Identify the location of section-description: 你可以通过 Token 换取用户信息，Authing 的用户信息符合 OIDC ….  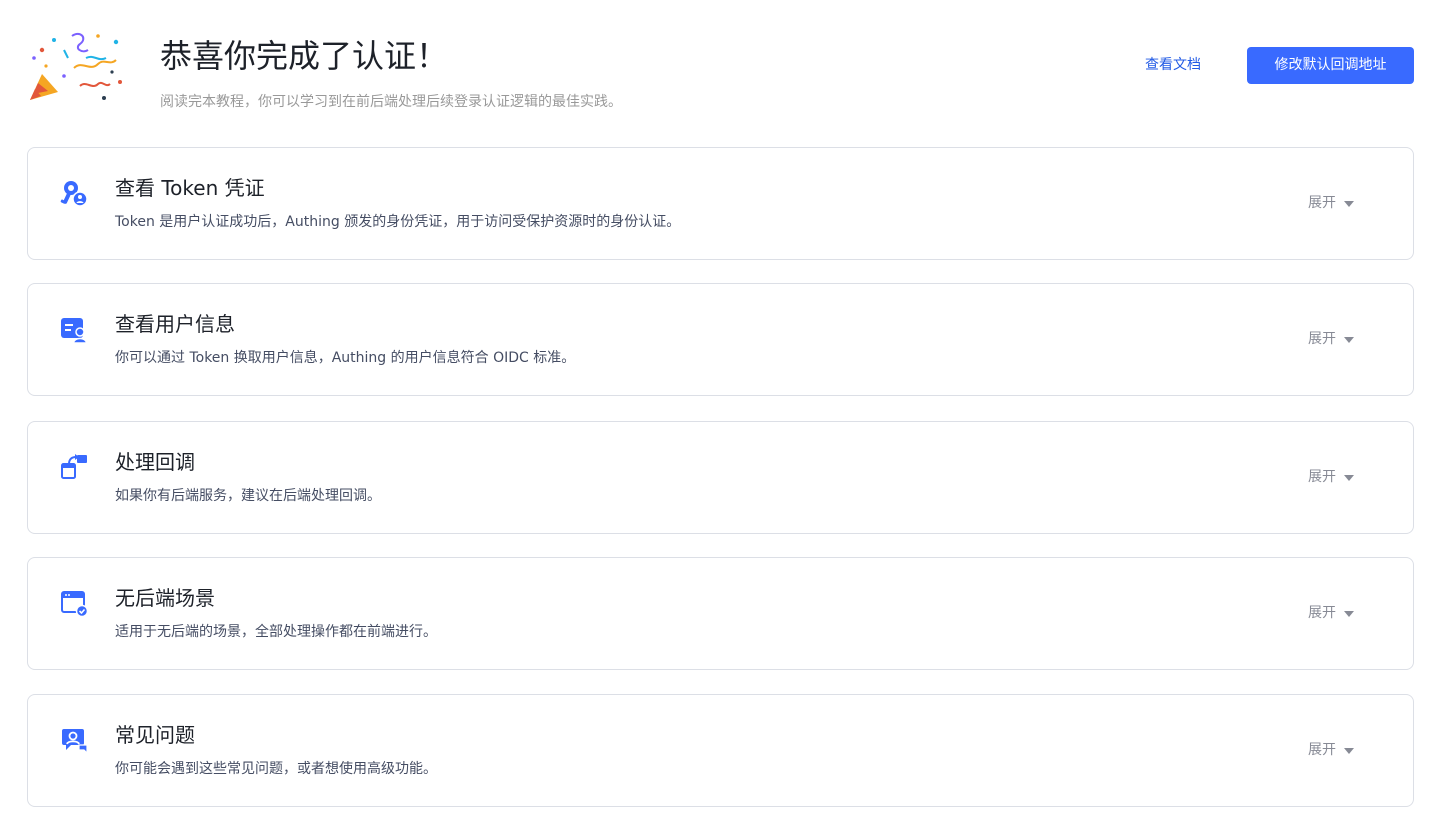
(345, 358).